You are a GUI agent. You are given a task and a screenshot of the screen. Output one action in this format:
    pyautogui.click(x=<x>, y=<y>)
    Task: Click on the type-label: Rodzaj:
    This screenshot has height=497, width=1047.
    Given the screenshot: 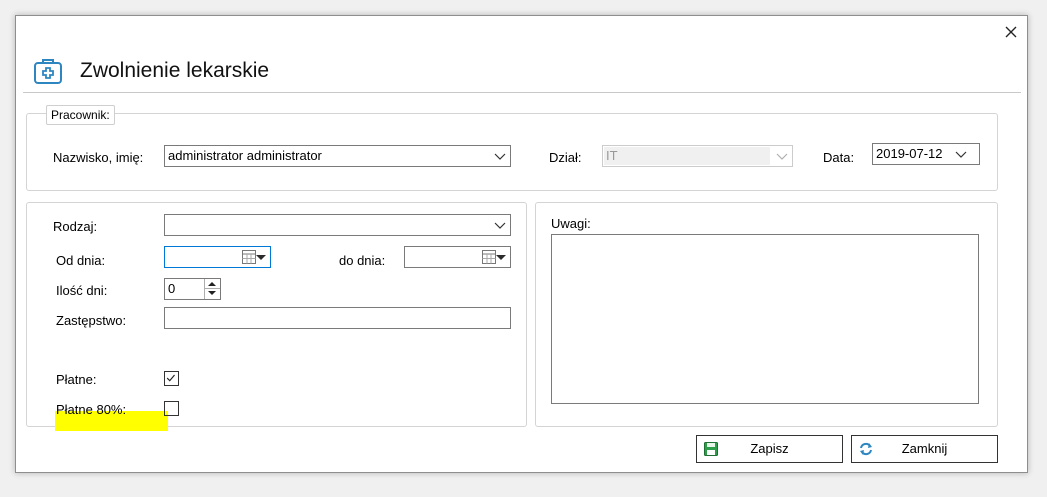 What is the action you would take?
    pyautogui.click(x=75, y=226)
    